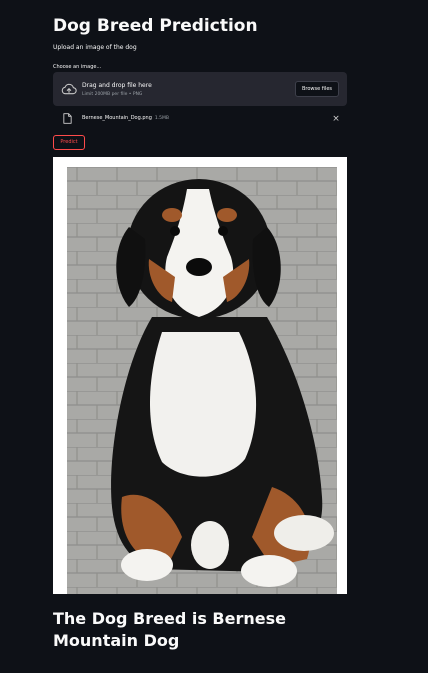 The image size is (428, 673). What do you see at coordinates (67, 118) in the screenshot?
I see `file-icon` at bounding box center [67, 118].